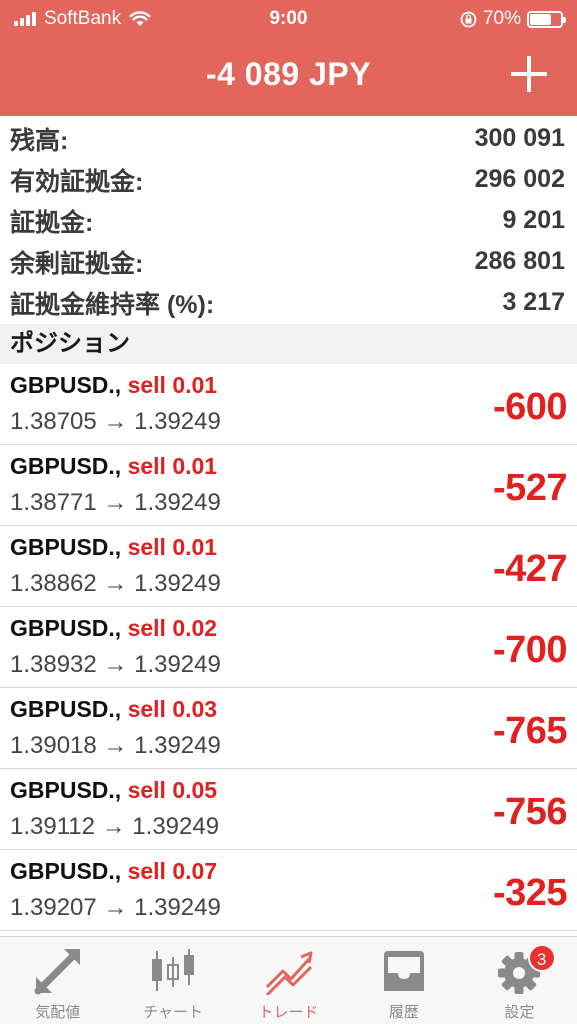 Image resolution: width=577 pixels, height=1024 pixels. What do you see at coordinates (288, 1012) in the screenshot?
I see `tab-label: トレード` at bounding box center [288, 1012].